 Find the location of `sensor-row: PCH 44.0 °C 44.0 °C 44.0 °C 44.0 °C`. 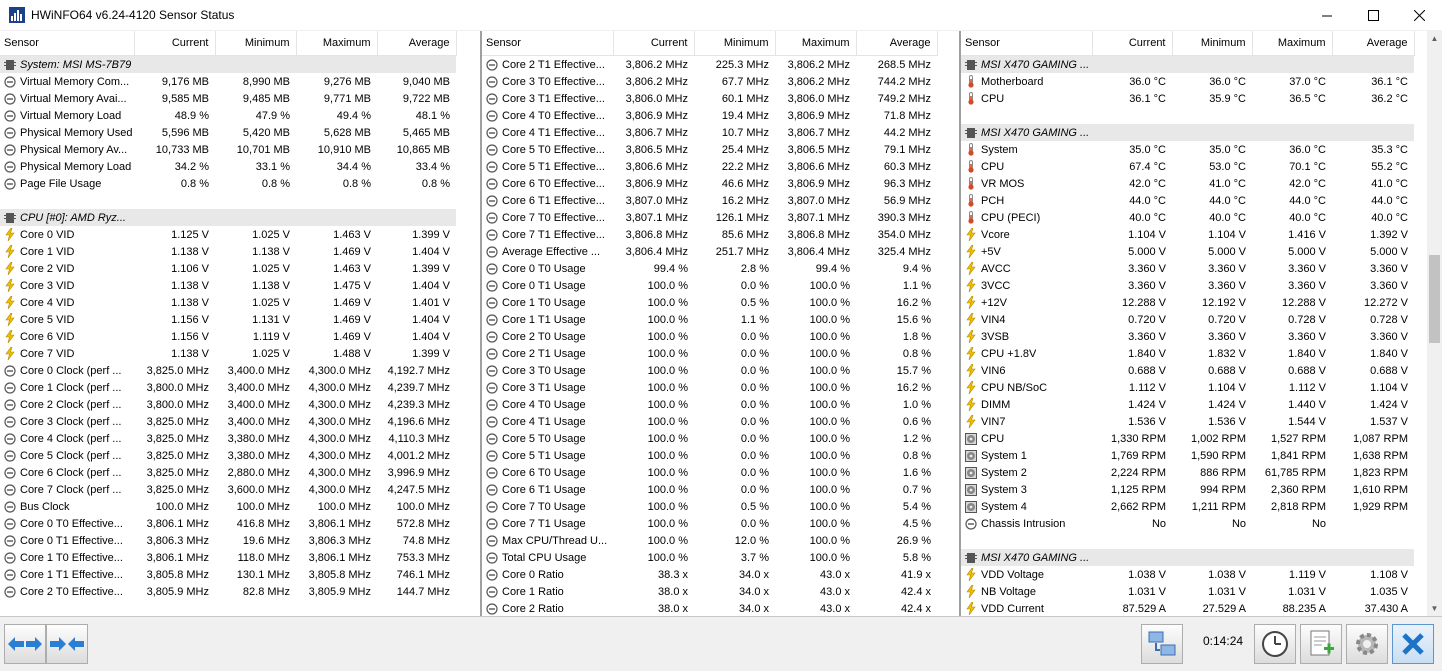

sensor-row: PCH 44.0 °C 44.0 °C 44.0 °C 44.0 °C is located at coordinates (1187, 200).